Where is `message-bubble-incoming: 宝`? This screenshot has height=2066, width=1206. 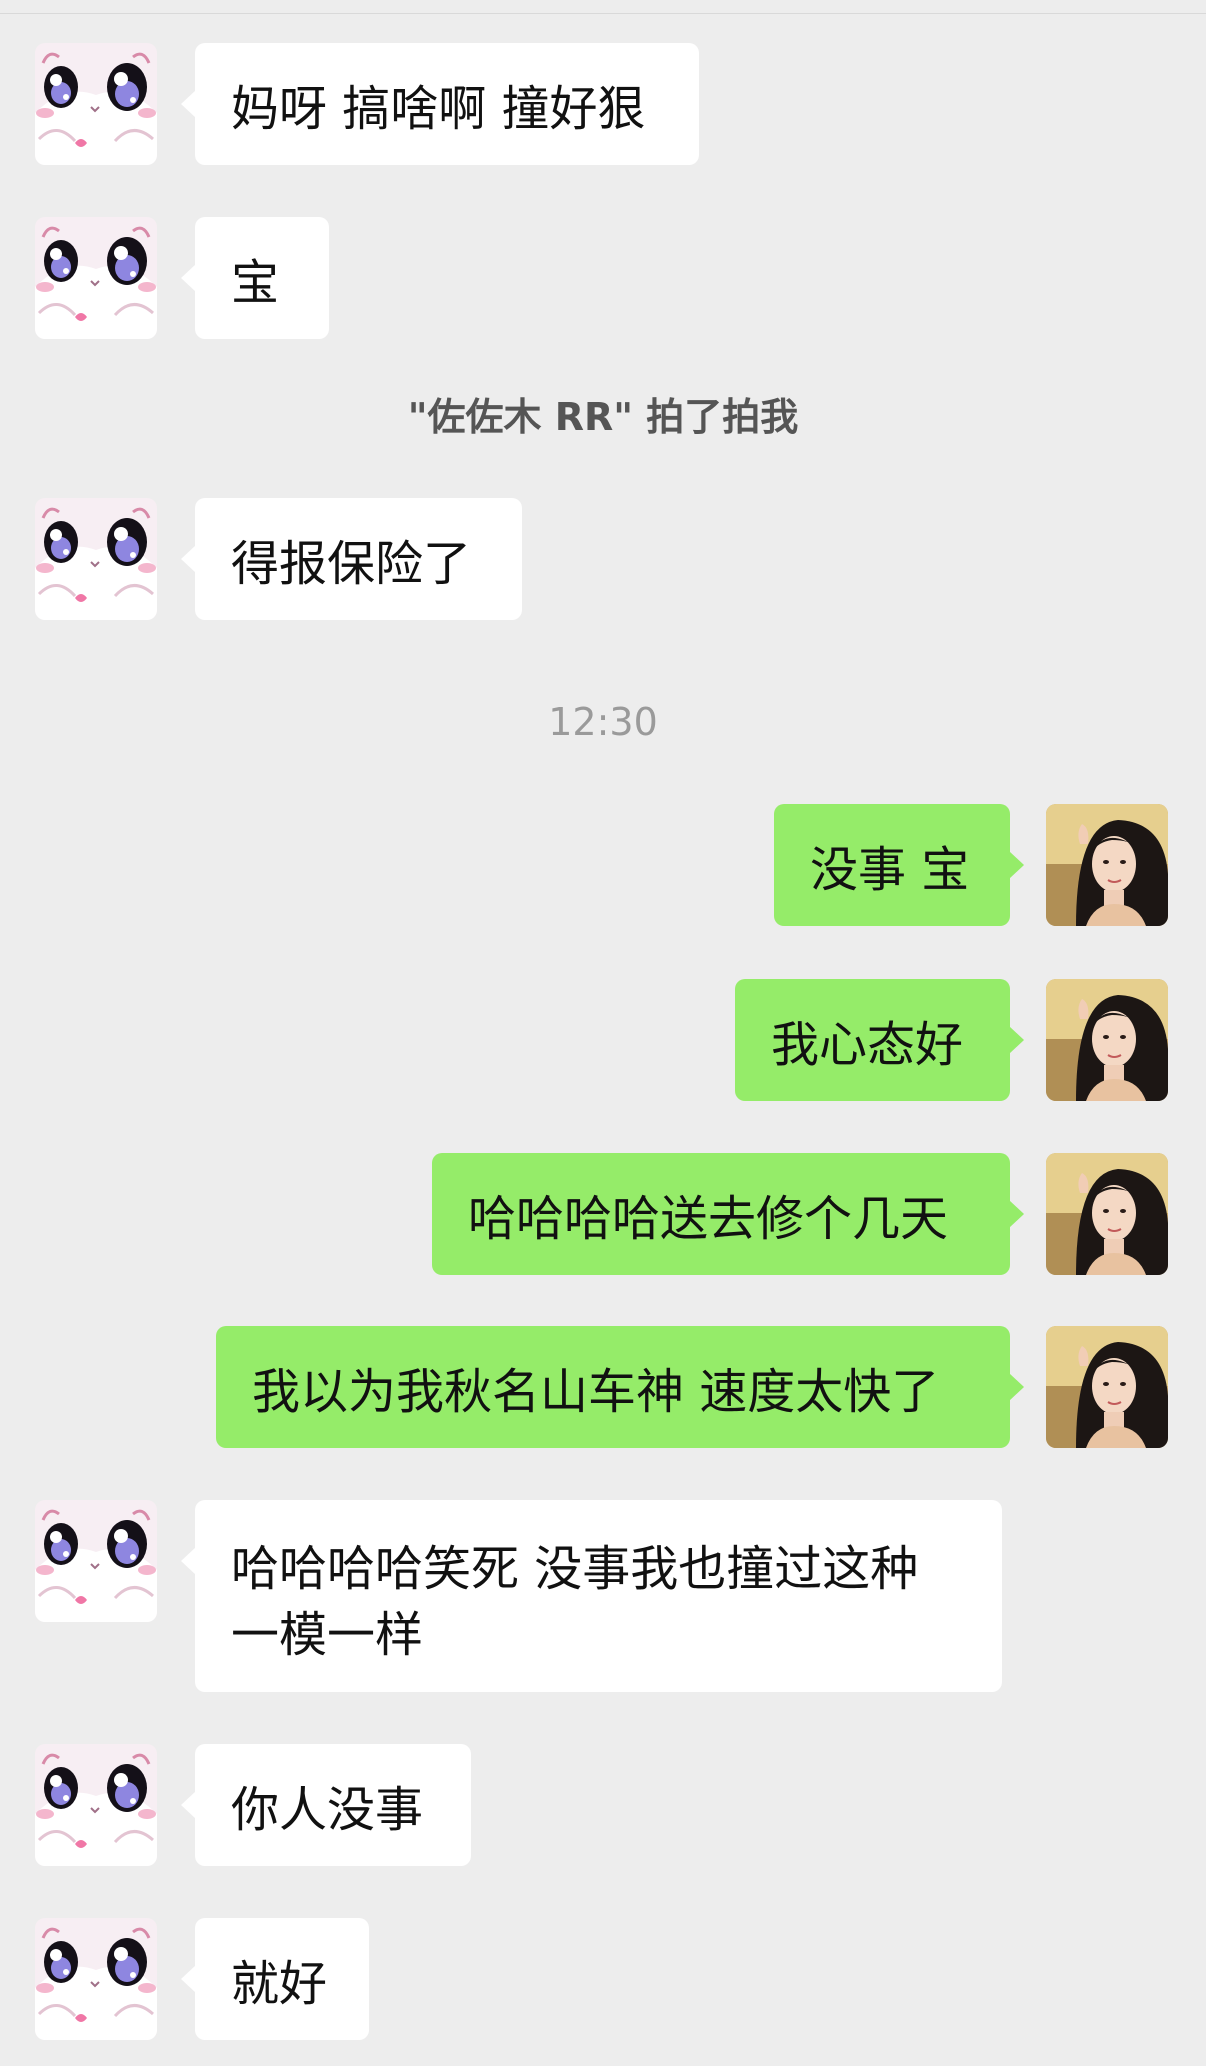
message-bubble-incoming: 宝 is located at coordinates (255, 278).